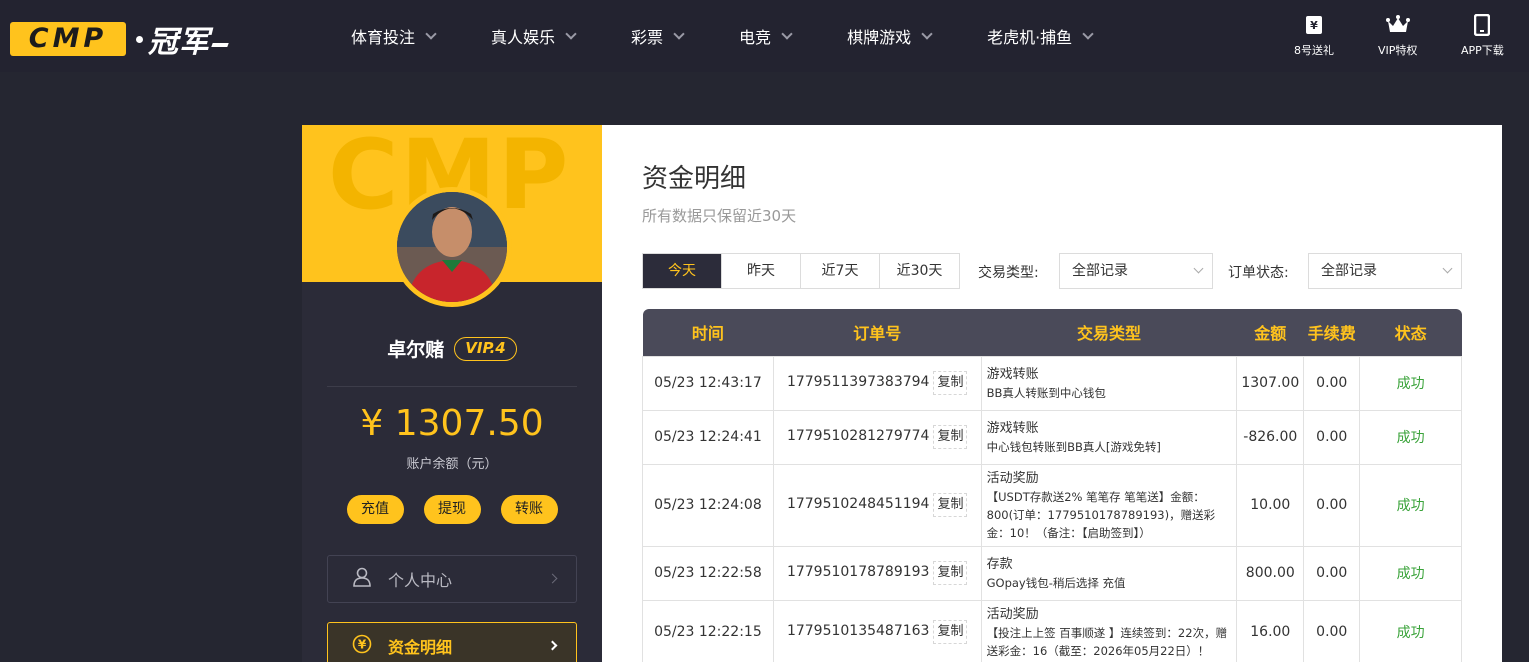  Describe the element at coordinates (139, 39) in the screenshot. I see `logo-dot` at that location.